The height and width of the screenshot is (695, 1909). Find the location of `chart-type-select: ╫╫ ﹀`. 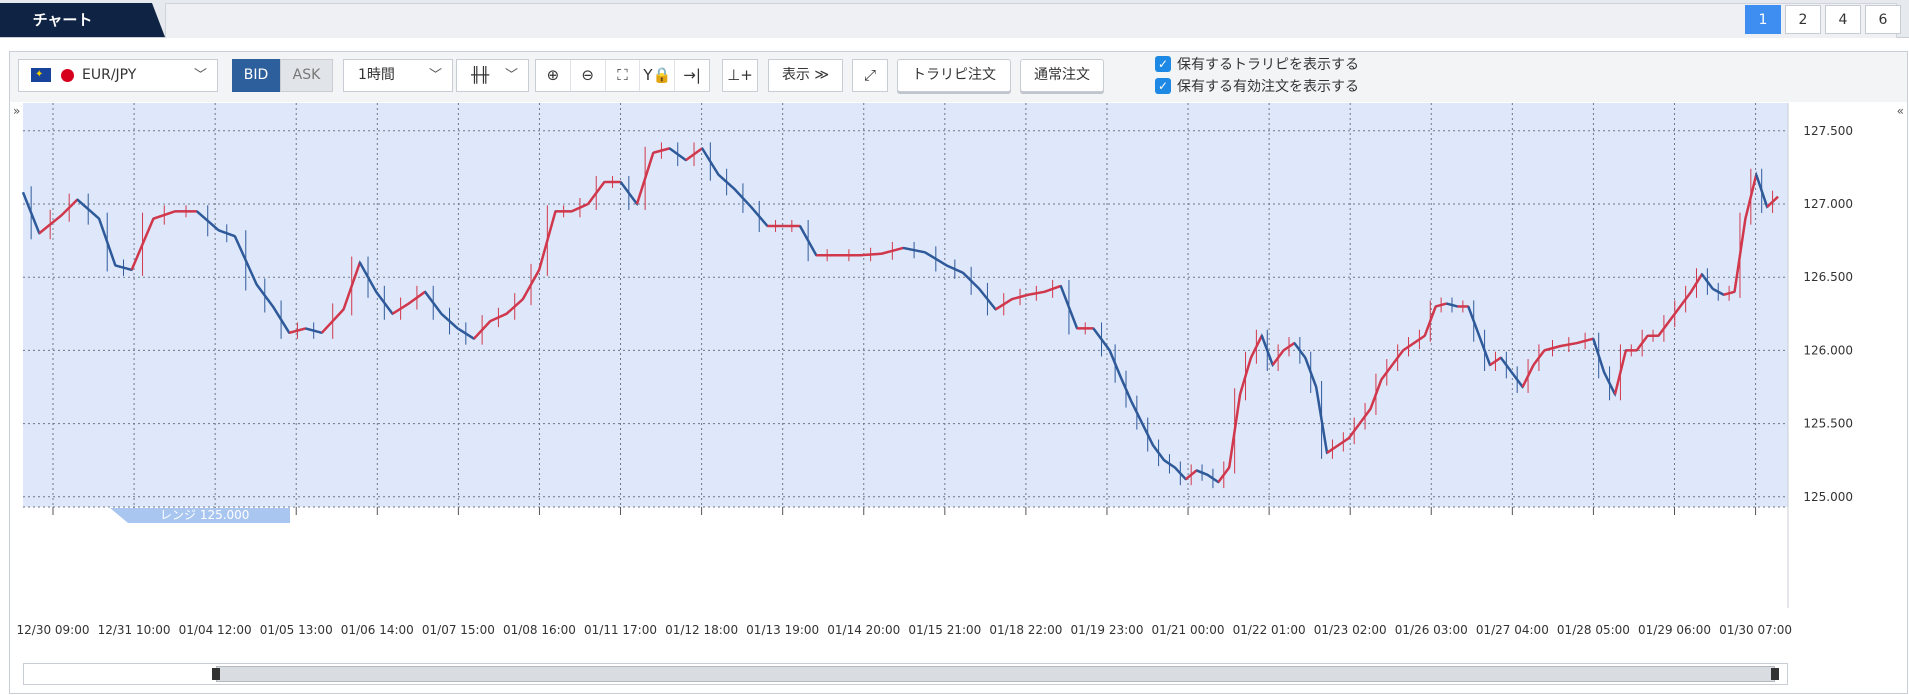

chart-type-select: ╫╫ ﹀ is located at coordinates (492, 75).